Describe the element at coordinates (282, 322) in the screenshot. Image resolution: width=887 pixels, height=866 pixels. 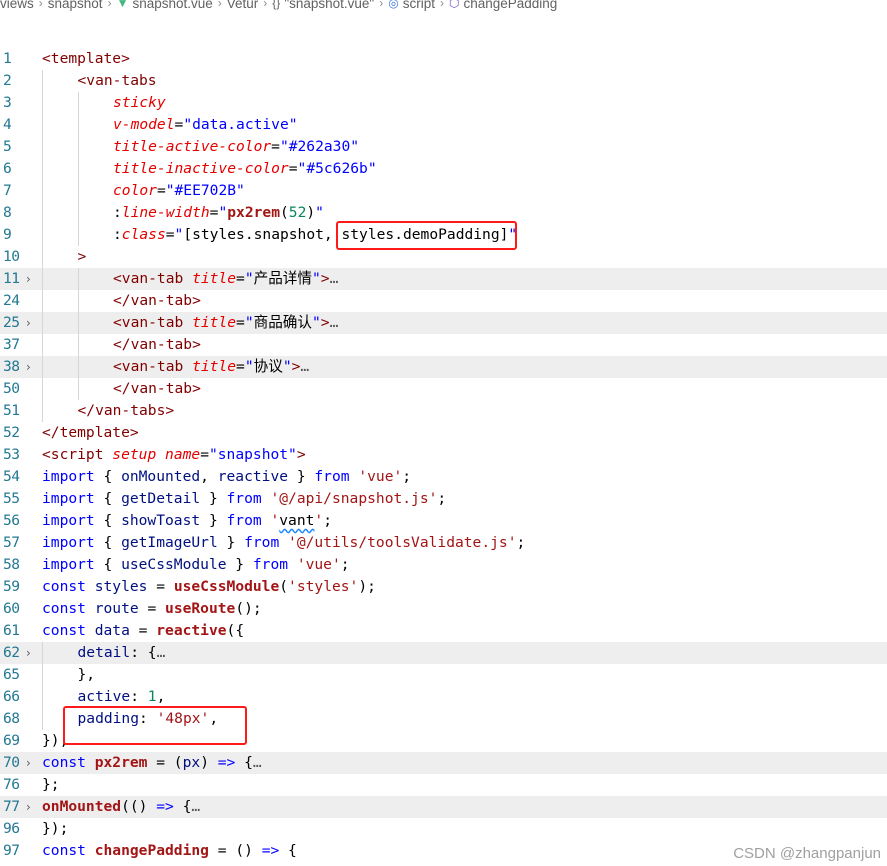
I see `code-token: 商品确认` at that location.